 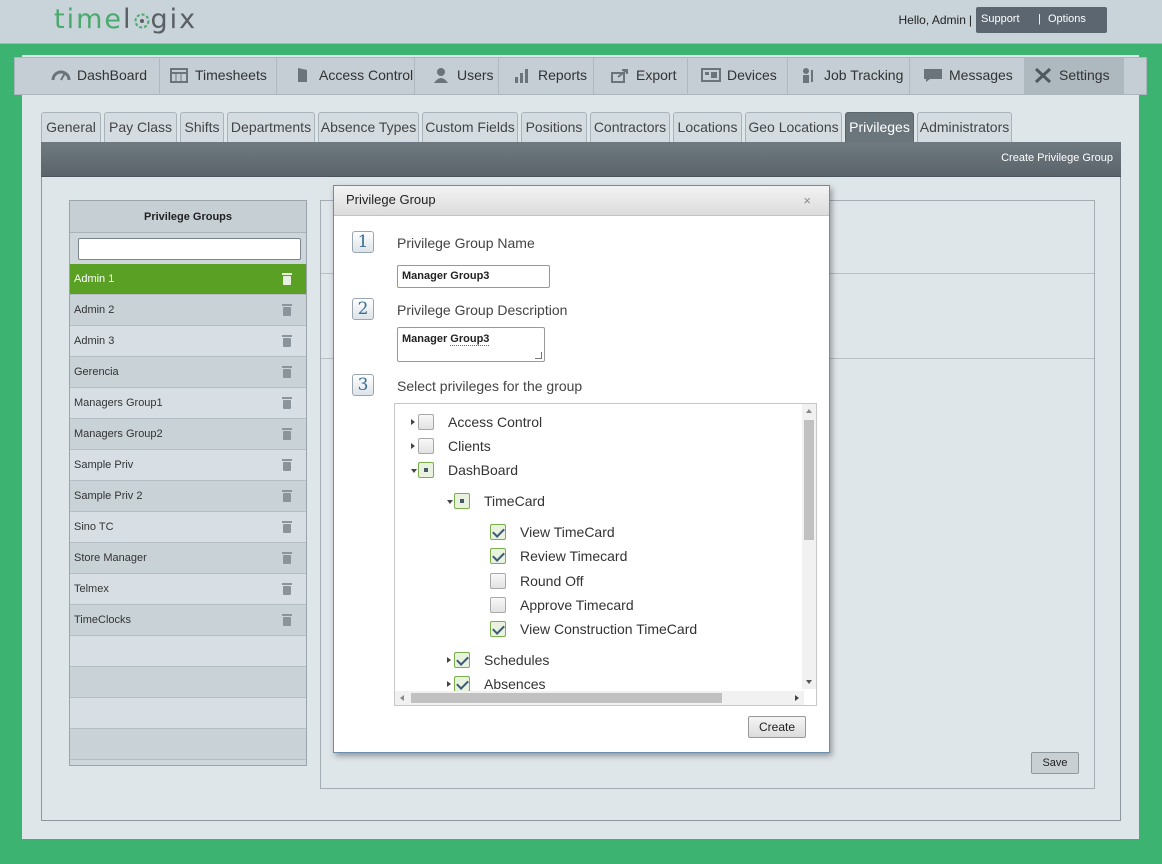 What do you see at coordinates (1057, 158) in the screenshot?
I see `create-privilege-group-button: Create Privilege Group` at bounding box center [1057, 158].